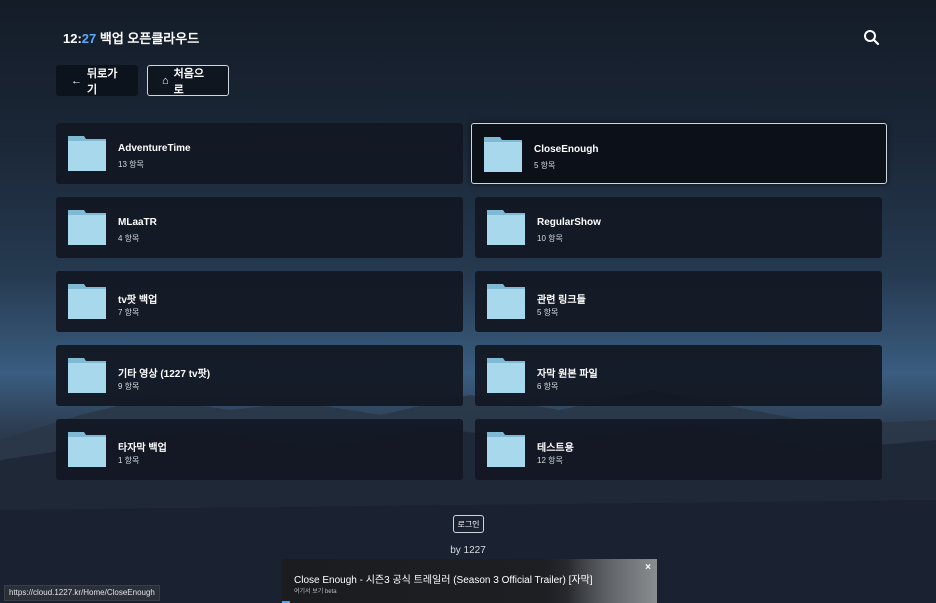 The image size is (936, 603). Describe the element at coordinates (550, 460) in the screenshot. I see `folder-item-count: 12 항목` at that location.